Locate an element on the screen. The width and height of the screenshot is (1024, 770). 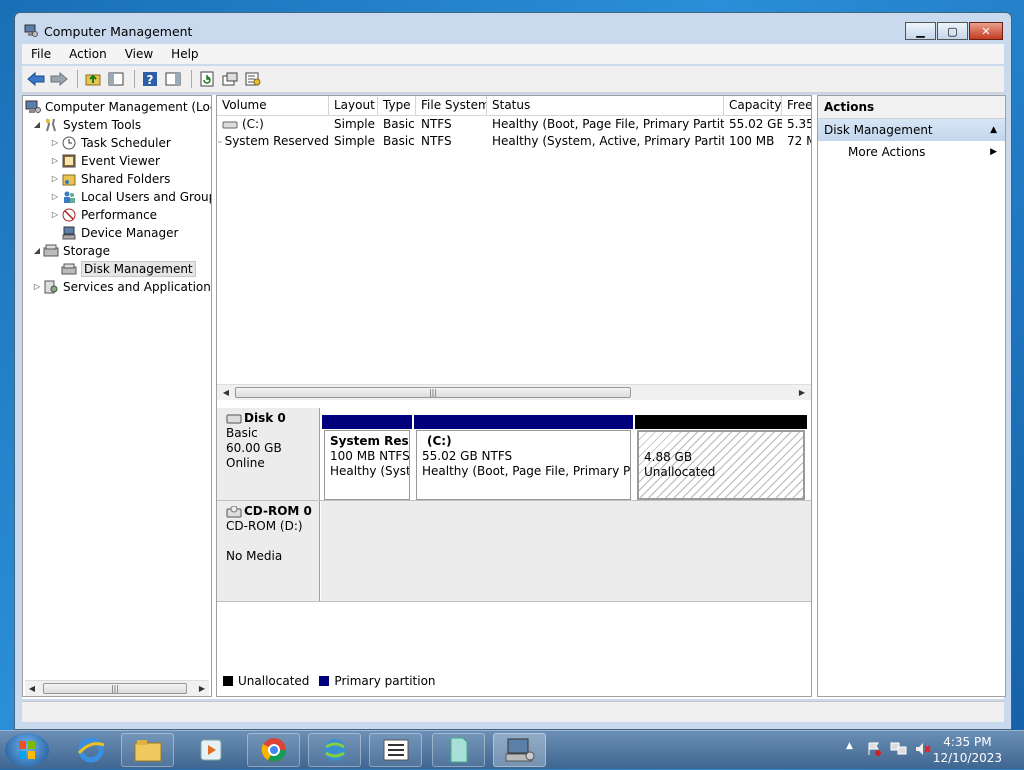
menu-file: File is located at coordinates (41, 54).